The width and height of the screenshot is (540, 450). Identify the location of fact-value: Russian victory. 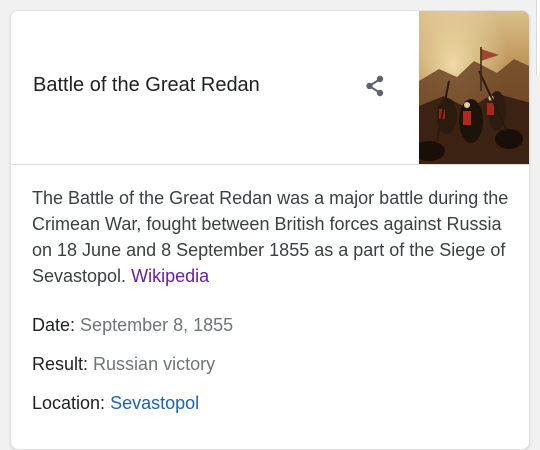
(154, 364).